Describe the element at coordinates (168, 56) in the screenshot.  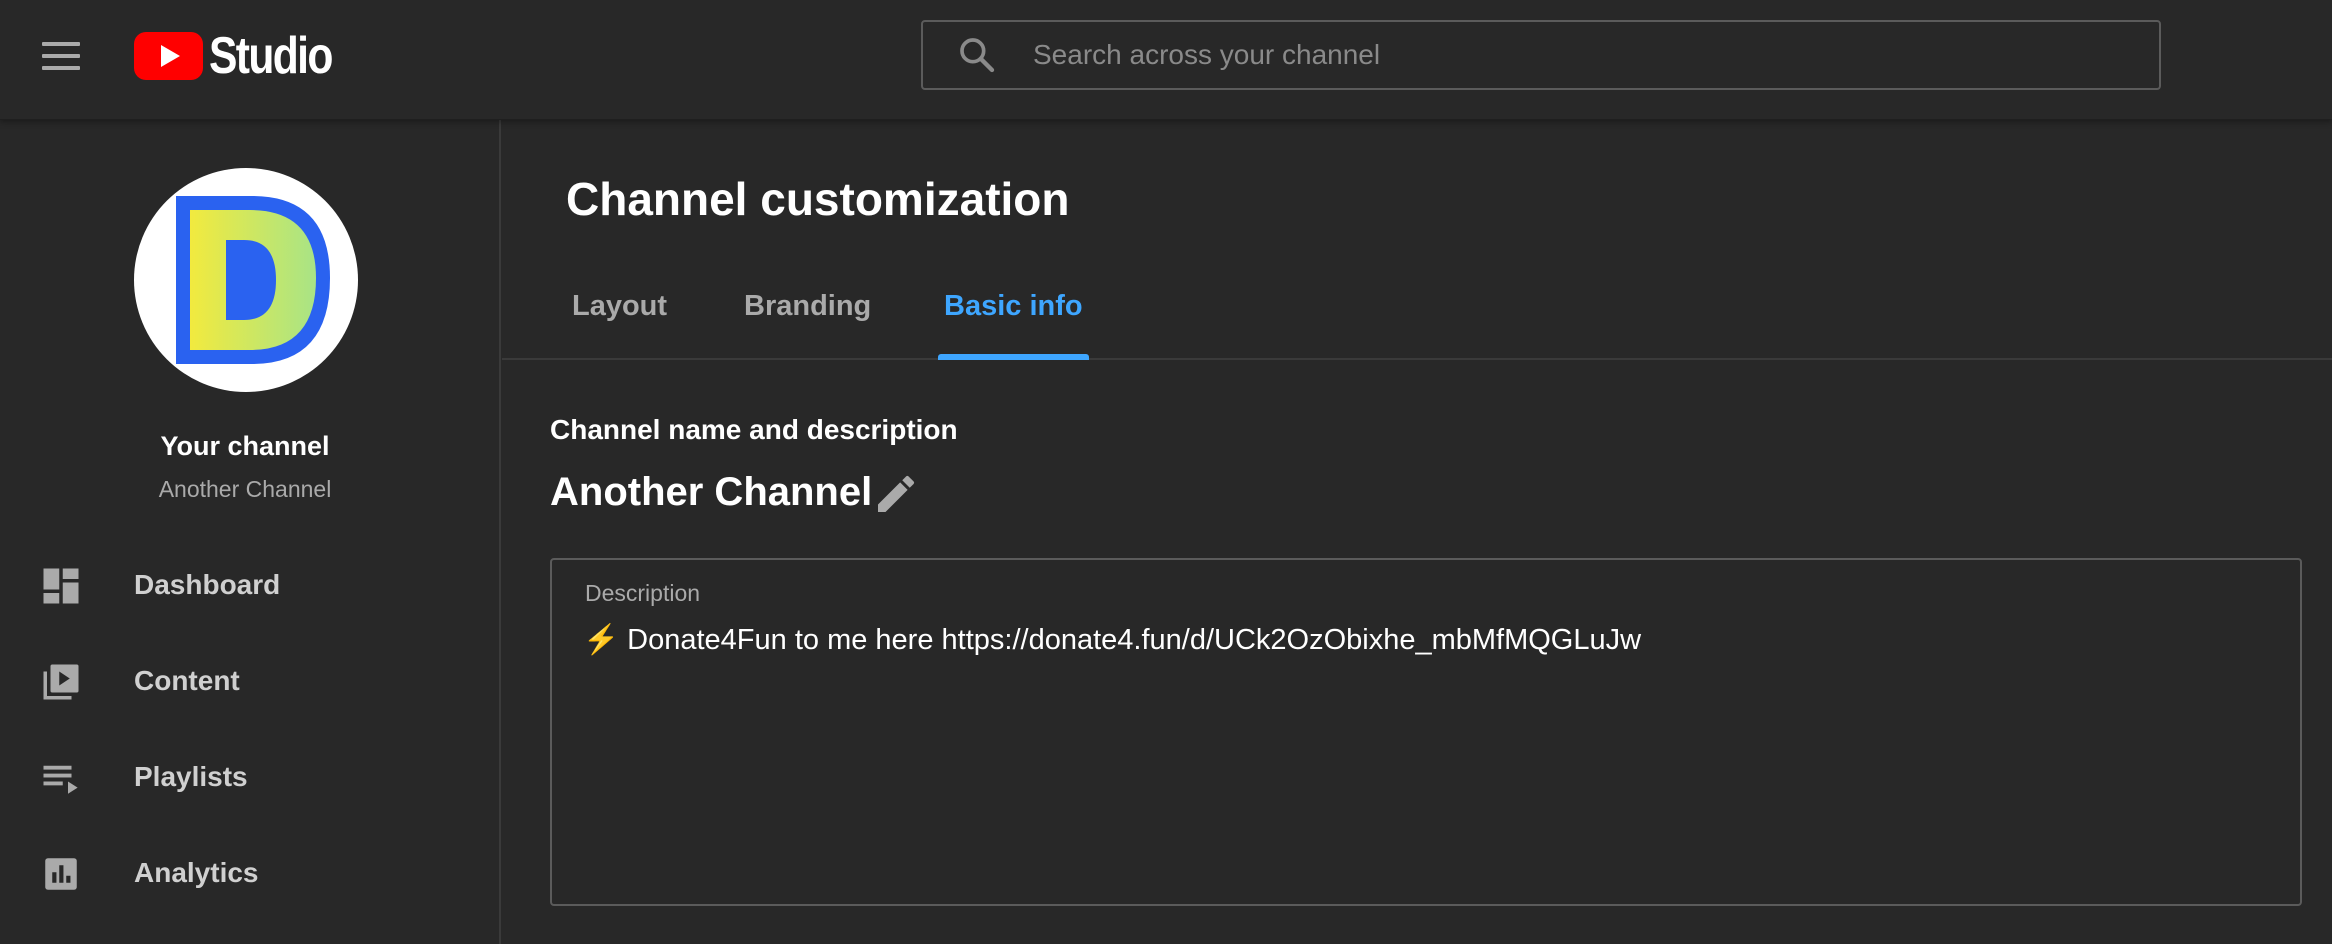
I see `youtube-play-icon` at that location.